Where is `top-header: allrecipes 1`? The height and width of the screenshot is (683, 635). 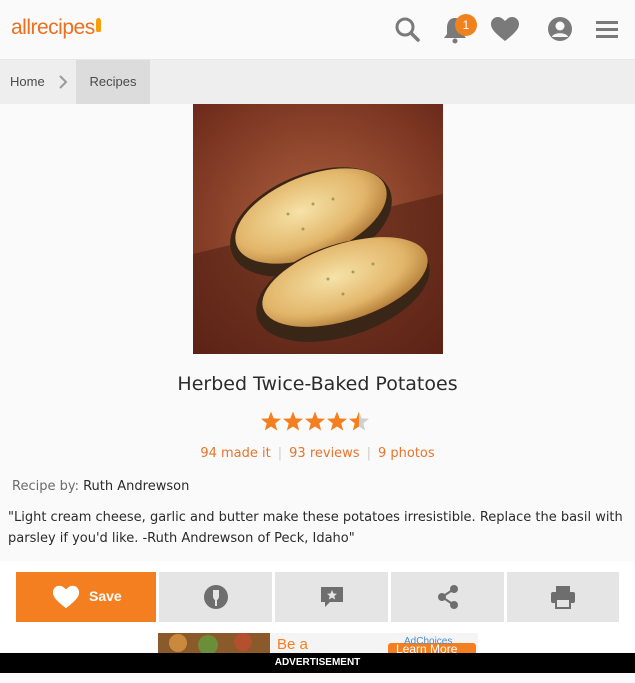 top-header: allrecipes 1 is located at coordinates (317, 30).